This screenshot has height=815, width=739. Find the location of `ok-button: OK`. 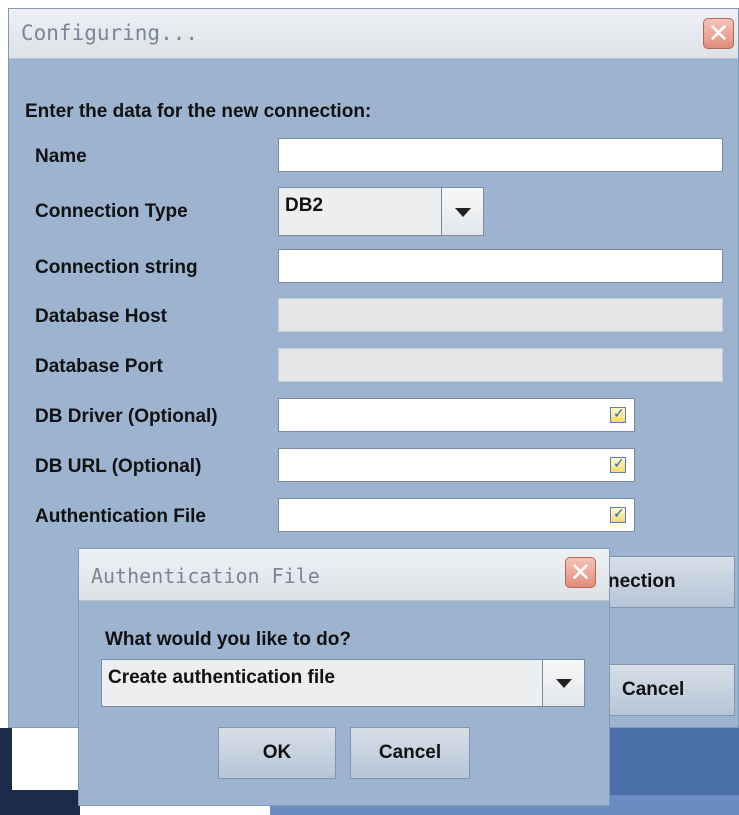

ok-button: OK is located at coordinates (277, 753).